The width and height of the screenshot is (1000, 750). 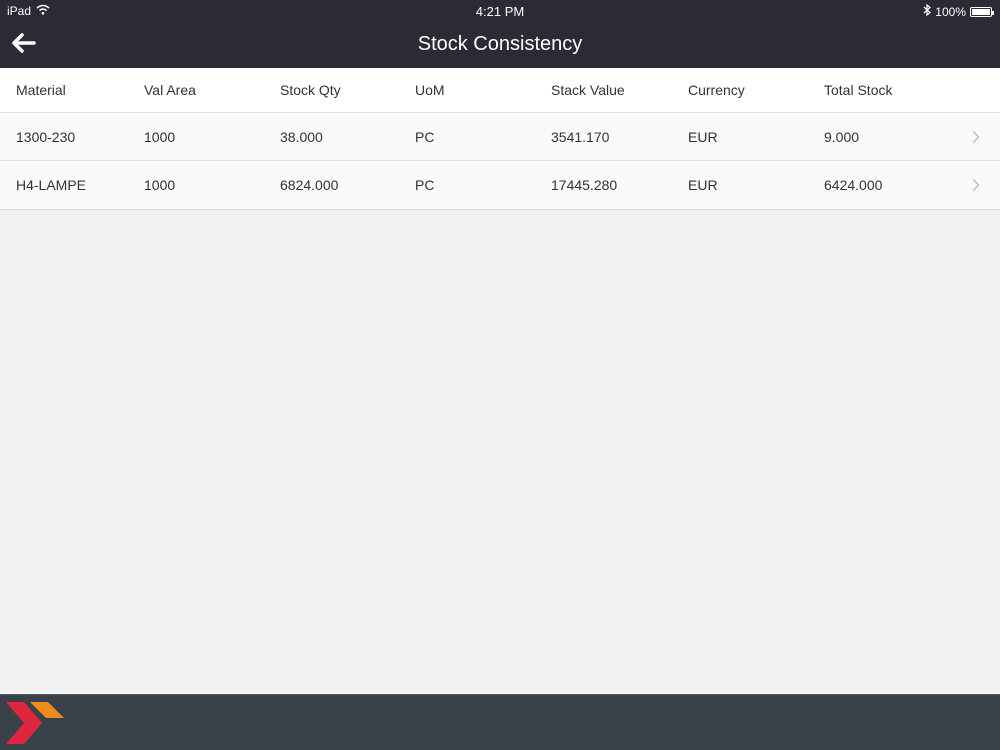 I want to click on cell-total-stock: 6424.000, so click(x=853, y=185).